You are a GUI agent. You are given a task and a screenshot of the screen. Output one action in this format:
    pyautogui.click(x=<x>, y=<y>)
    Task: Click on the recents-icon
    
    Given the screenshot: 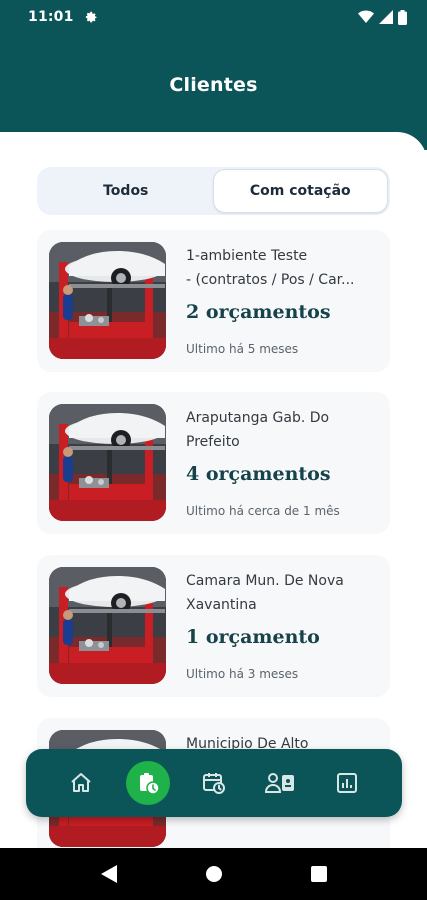 What is the action you would take?
    pyautogui.click(x=318, y=874)
    